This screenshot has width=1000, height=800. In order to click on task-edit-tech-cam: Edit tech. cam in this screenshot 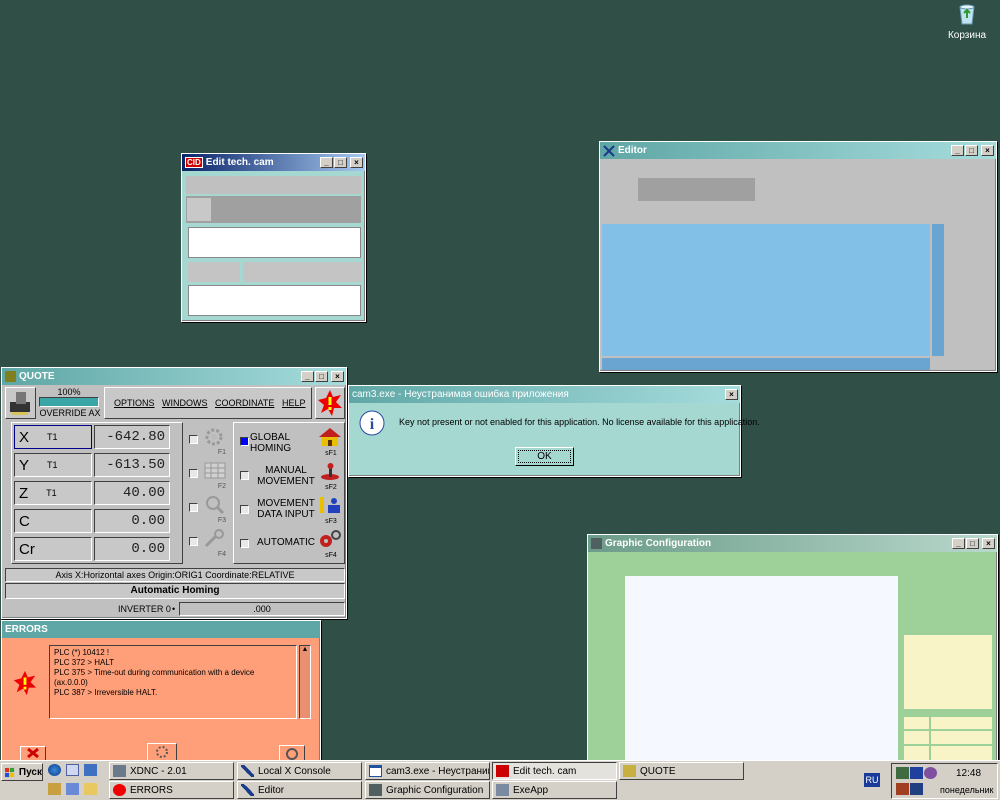, I will do `click(554, 771)`.